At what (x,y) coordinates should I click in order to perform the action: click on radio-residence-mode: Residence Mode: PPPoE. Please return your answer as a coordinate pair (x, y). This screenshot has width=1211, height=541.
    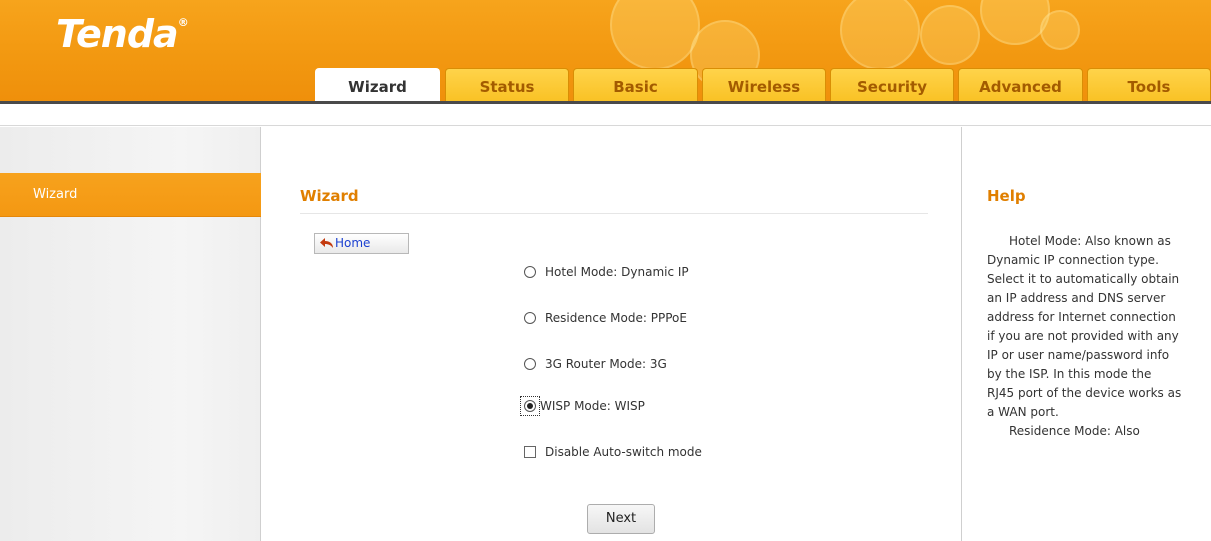
    Looking at the image, I should click on (624, 318).